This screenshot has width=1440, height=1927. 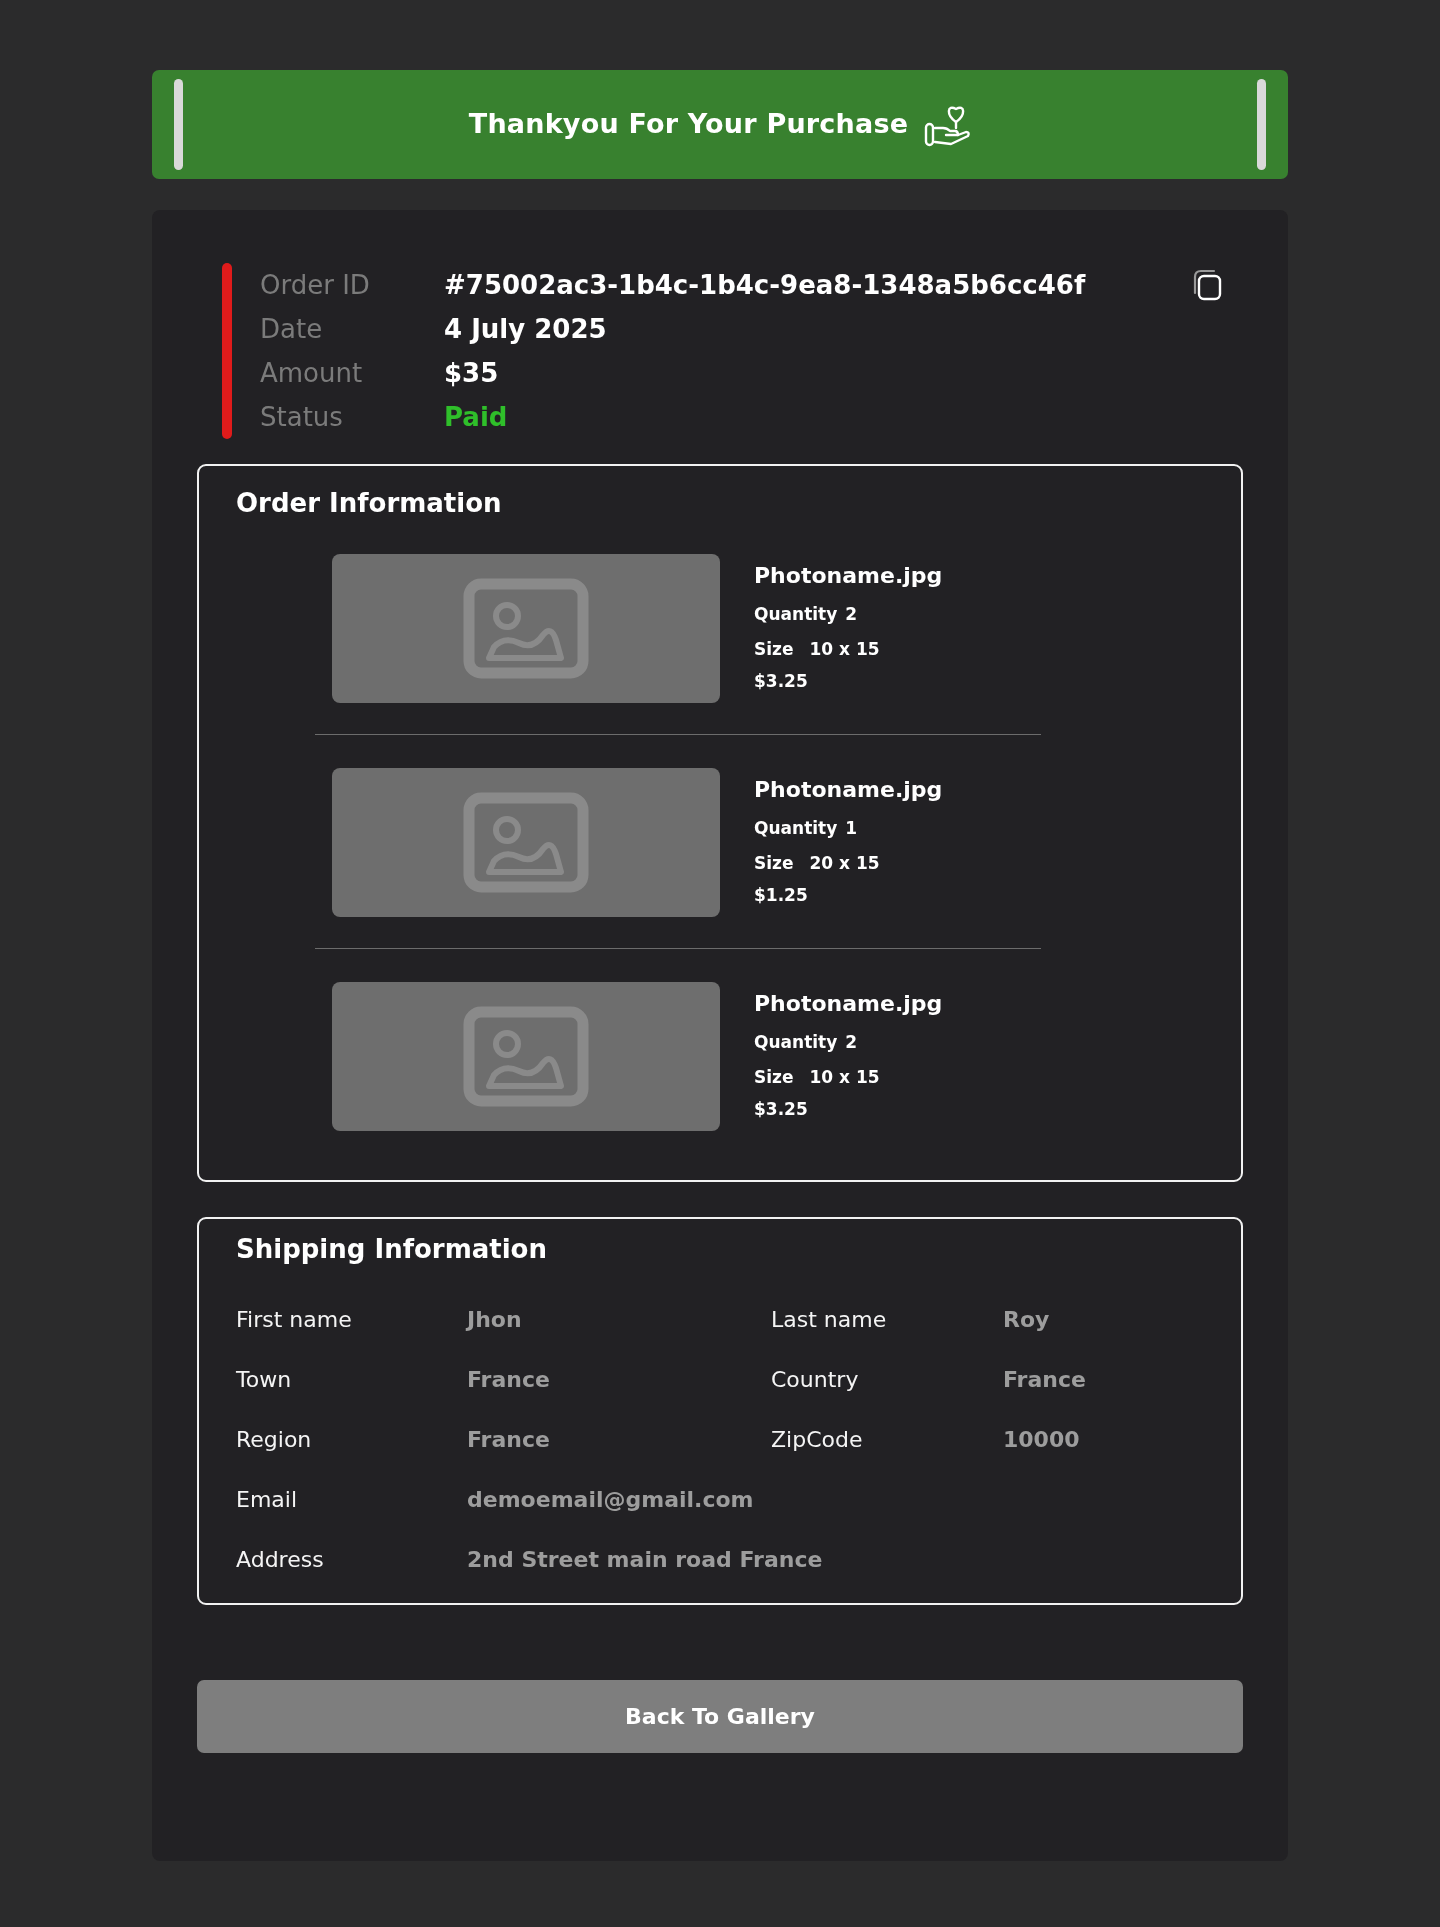 I want to click on field-value: Jhon, so click(x=495, y=1320).